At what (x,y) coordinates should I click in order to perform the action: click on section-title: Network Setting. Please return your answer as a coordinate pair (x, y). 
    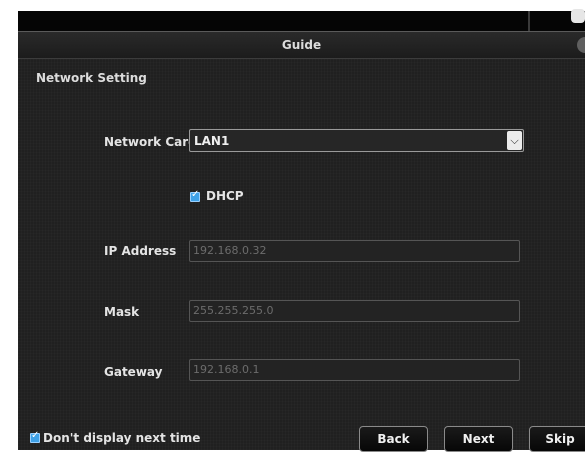
    Looking at the image, I should click on (91, 78).